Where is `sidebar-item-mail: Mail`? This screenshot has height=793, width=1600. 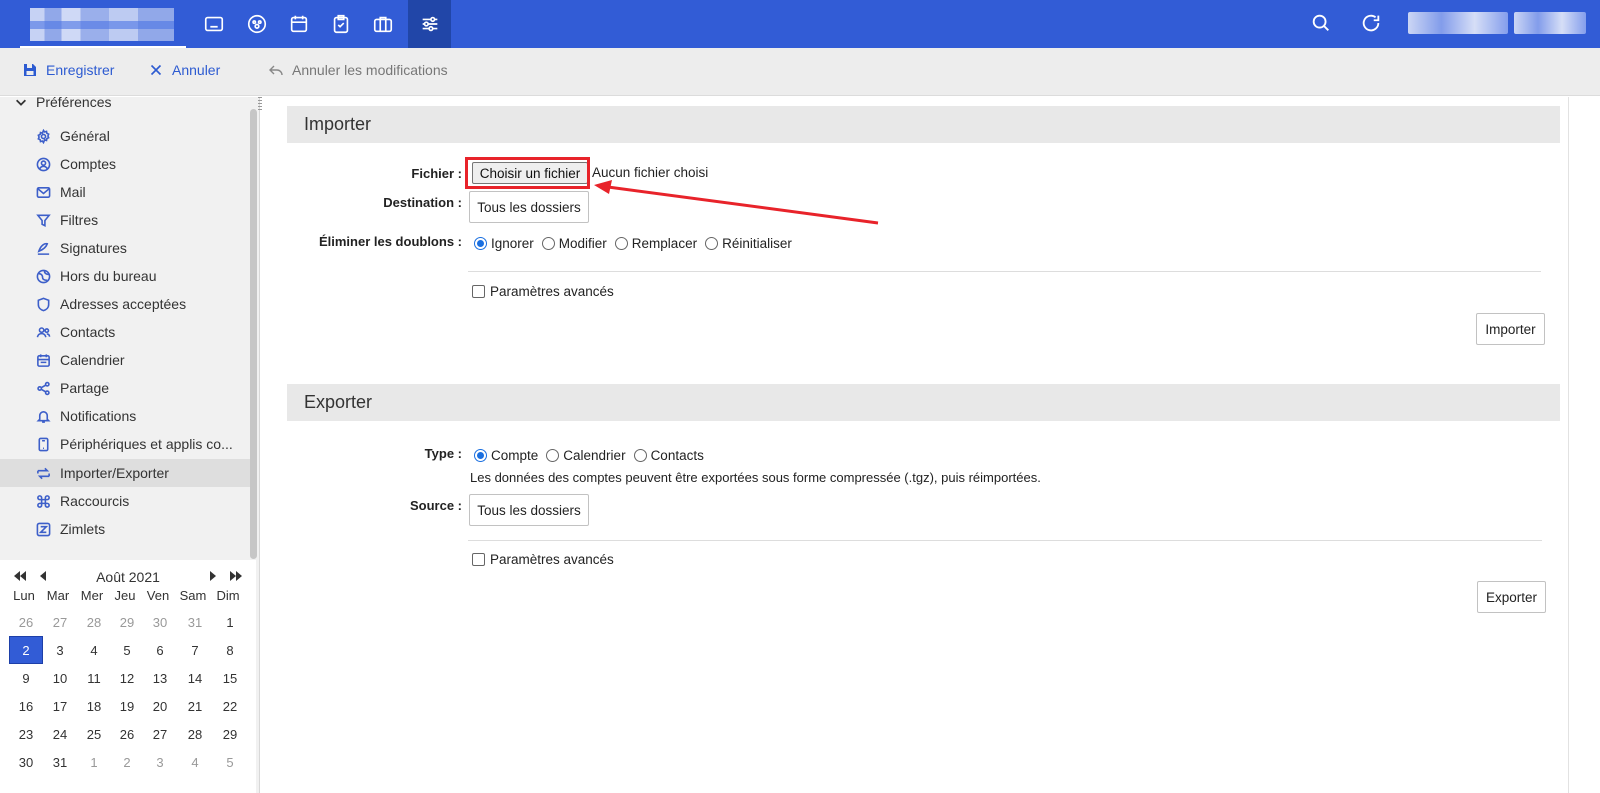
sidebar-item-mail: Mail is located at coordinates (125, 192).